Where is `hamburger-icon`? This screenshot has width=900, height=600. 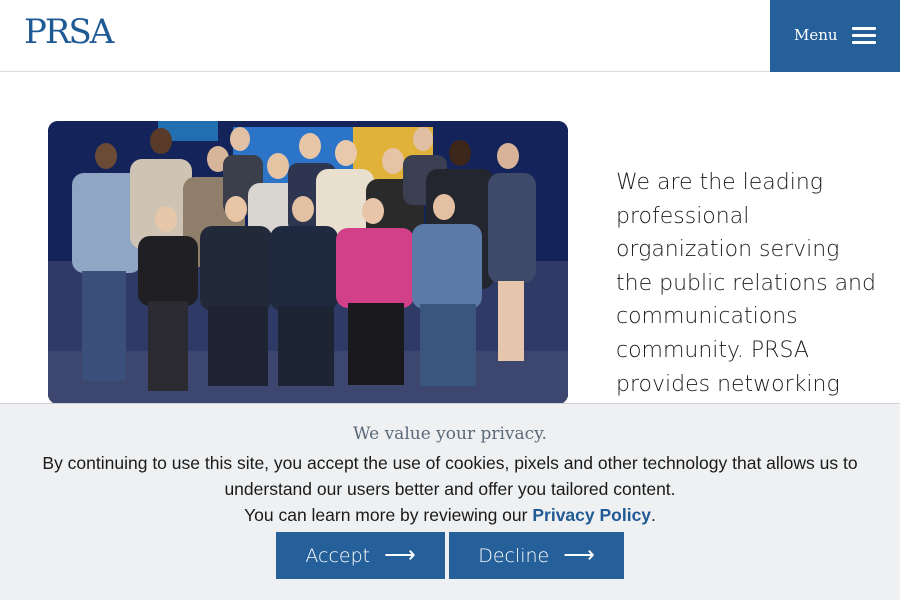 hamburger-icon is located at coordinates (864, 36).